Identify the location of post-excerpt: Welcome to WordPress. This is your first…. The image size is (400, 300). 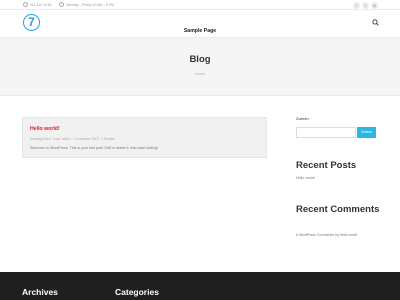
(94, 148).